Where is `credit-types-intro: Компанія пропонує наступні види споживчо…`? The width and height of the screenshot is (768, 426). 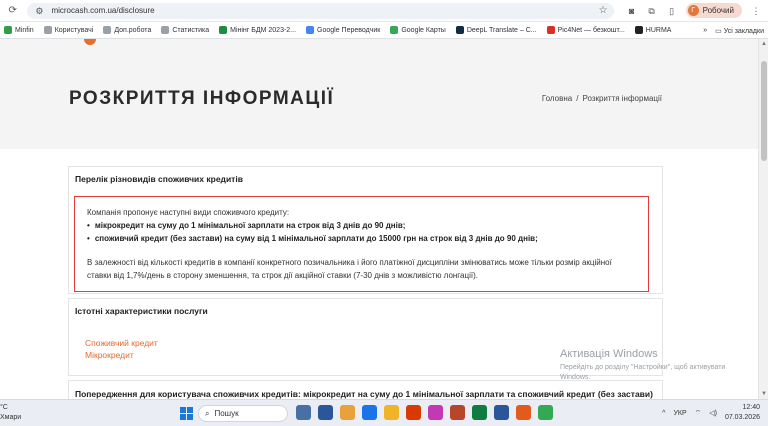
credit-types-intro: Компанія пропонує наступні види споживчо… is located at coordinates (188, 212).